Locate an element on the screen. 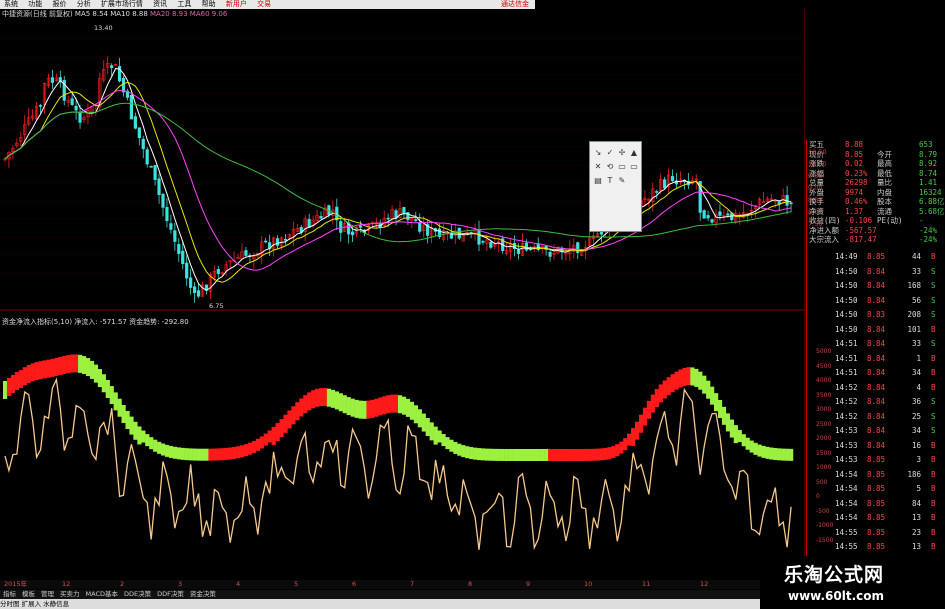  trade-cell: 8.84 is located at coordinates (876, 430).